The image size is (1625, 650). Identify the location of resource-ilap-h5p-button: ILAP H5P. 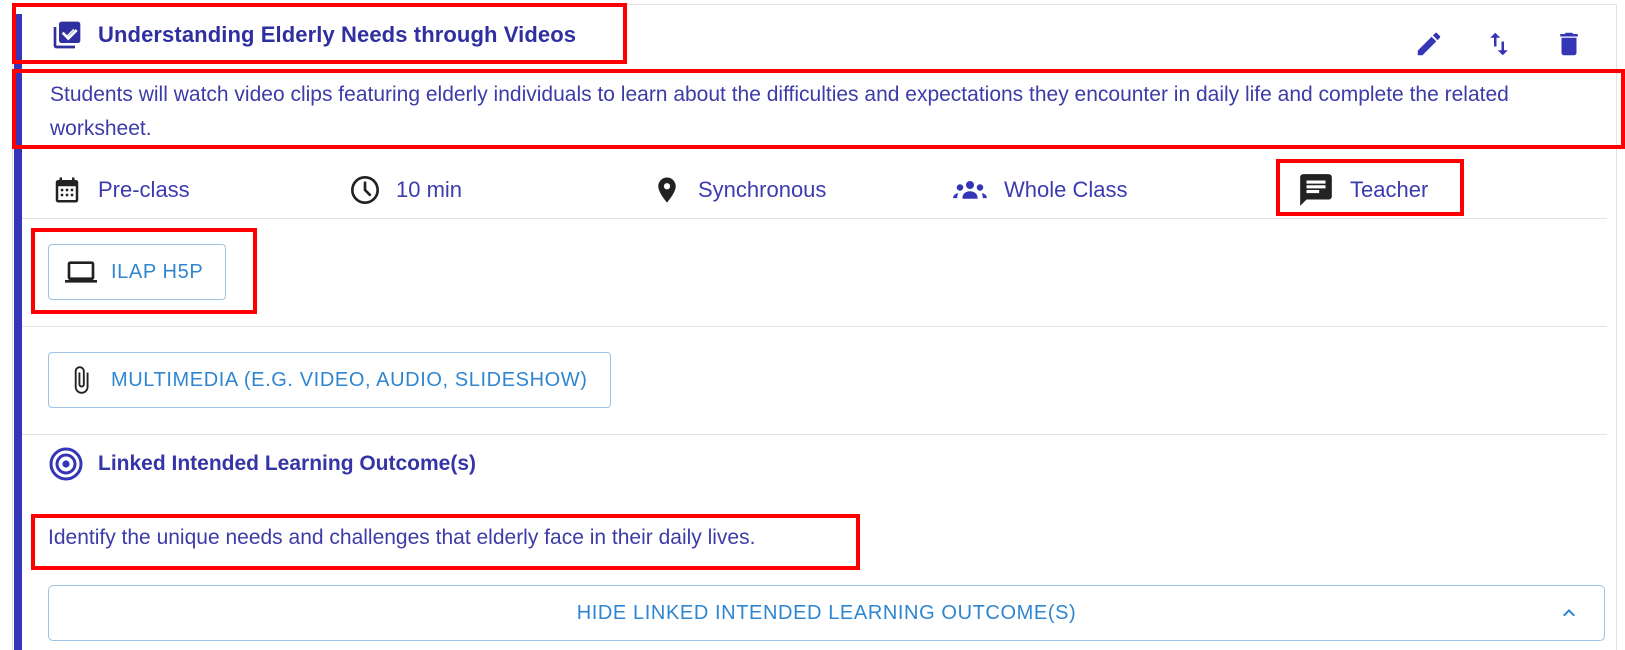
(137, 272).